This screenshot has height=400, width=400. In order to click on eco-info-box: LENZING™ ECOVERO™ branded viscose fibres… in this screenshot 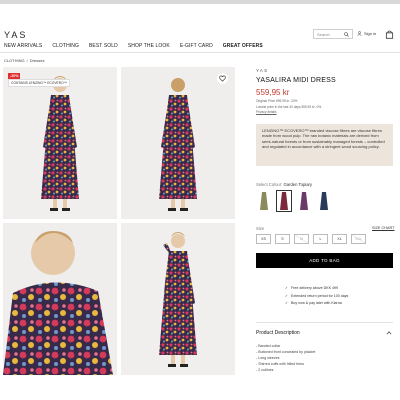, I will do `click(324, 145)`.